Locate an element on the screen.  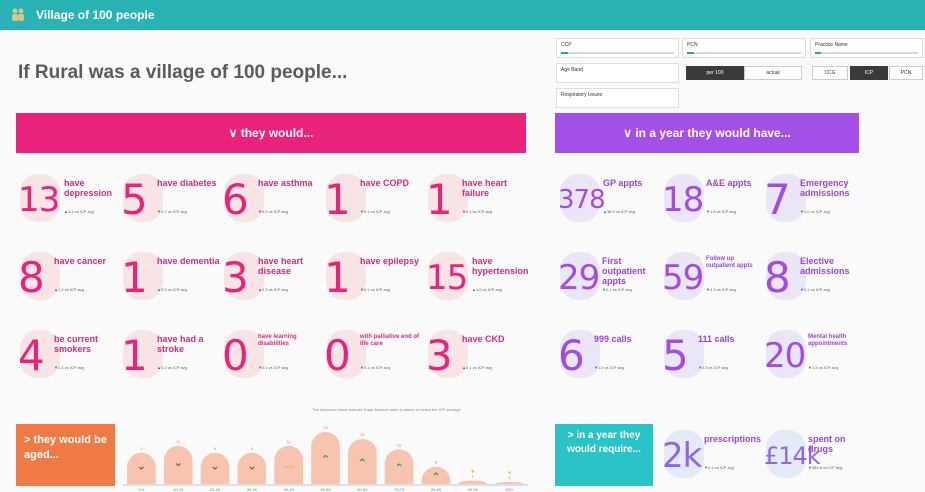
stat-value: 20 is located at coordinates (785, 356).